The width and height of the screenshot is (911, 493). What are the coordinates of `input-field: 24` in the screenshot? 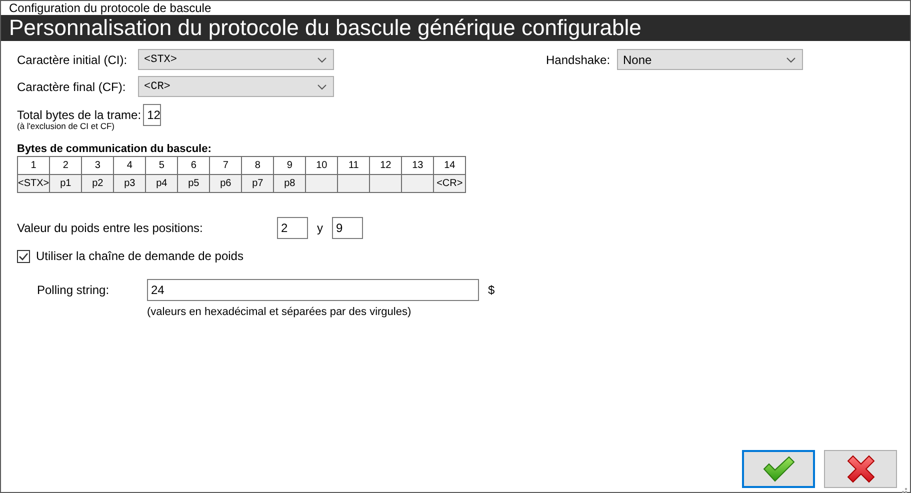 It's located at (313, 290).